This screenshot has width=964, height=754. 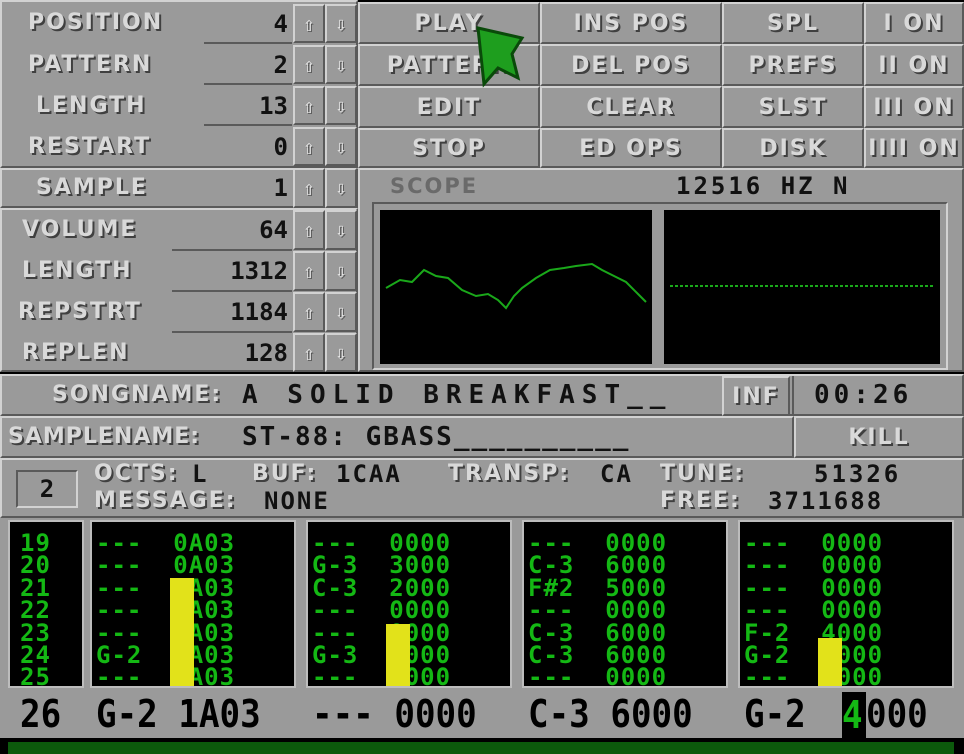 I want to click on repstrt-label: REPSTRT, so click(x=80, y=311).